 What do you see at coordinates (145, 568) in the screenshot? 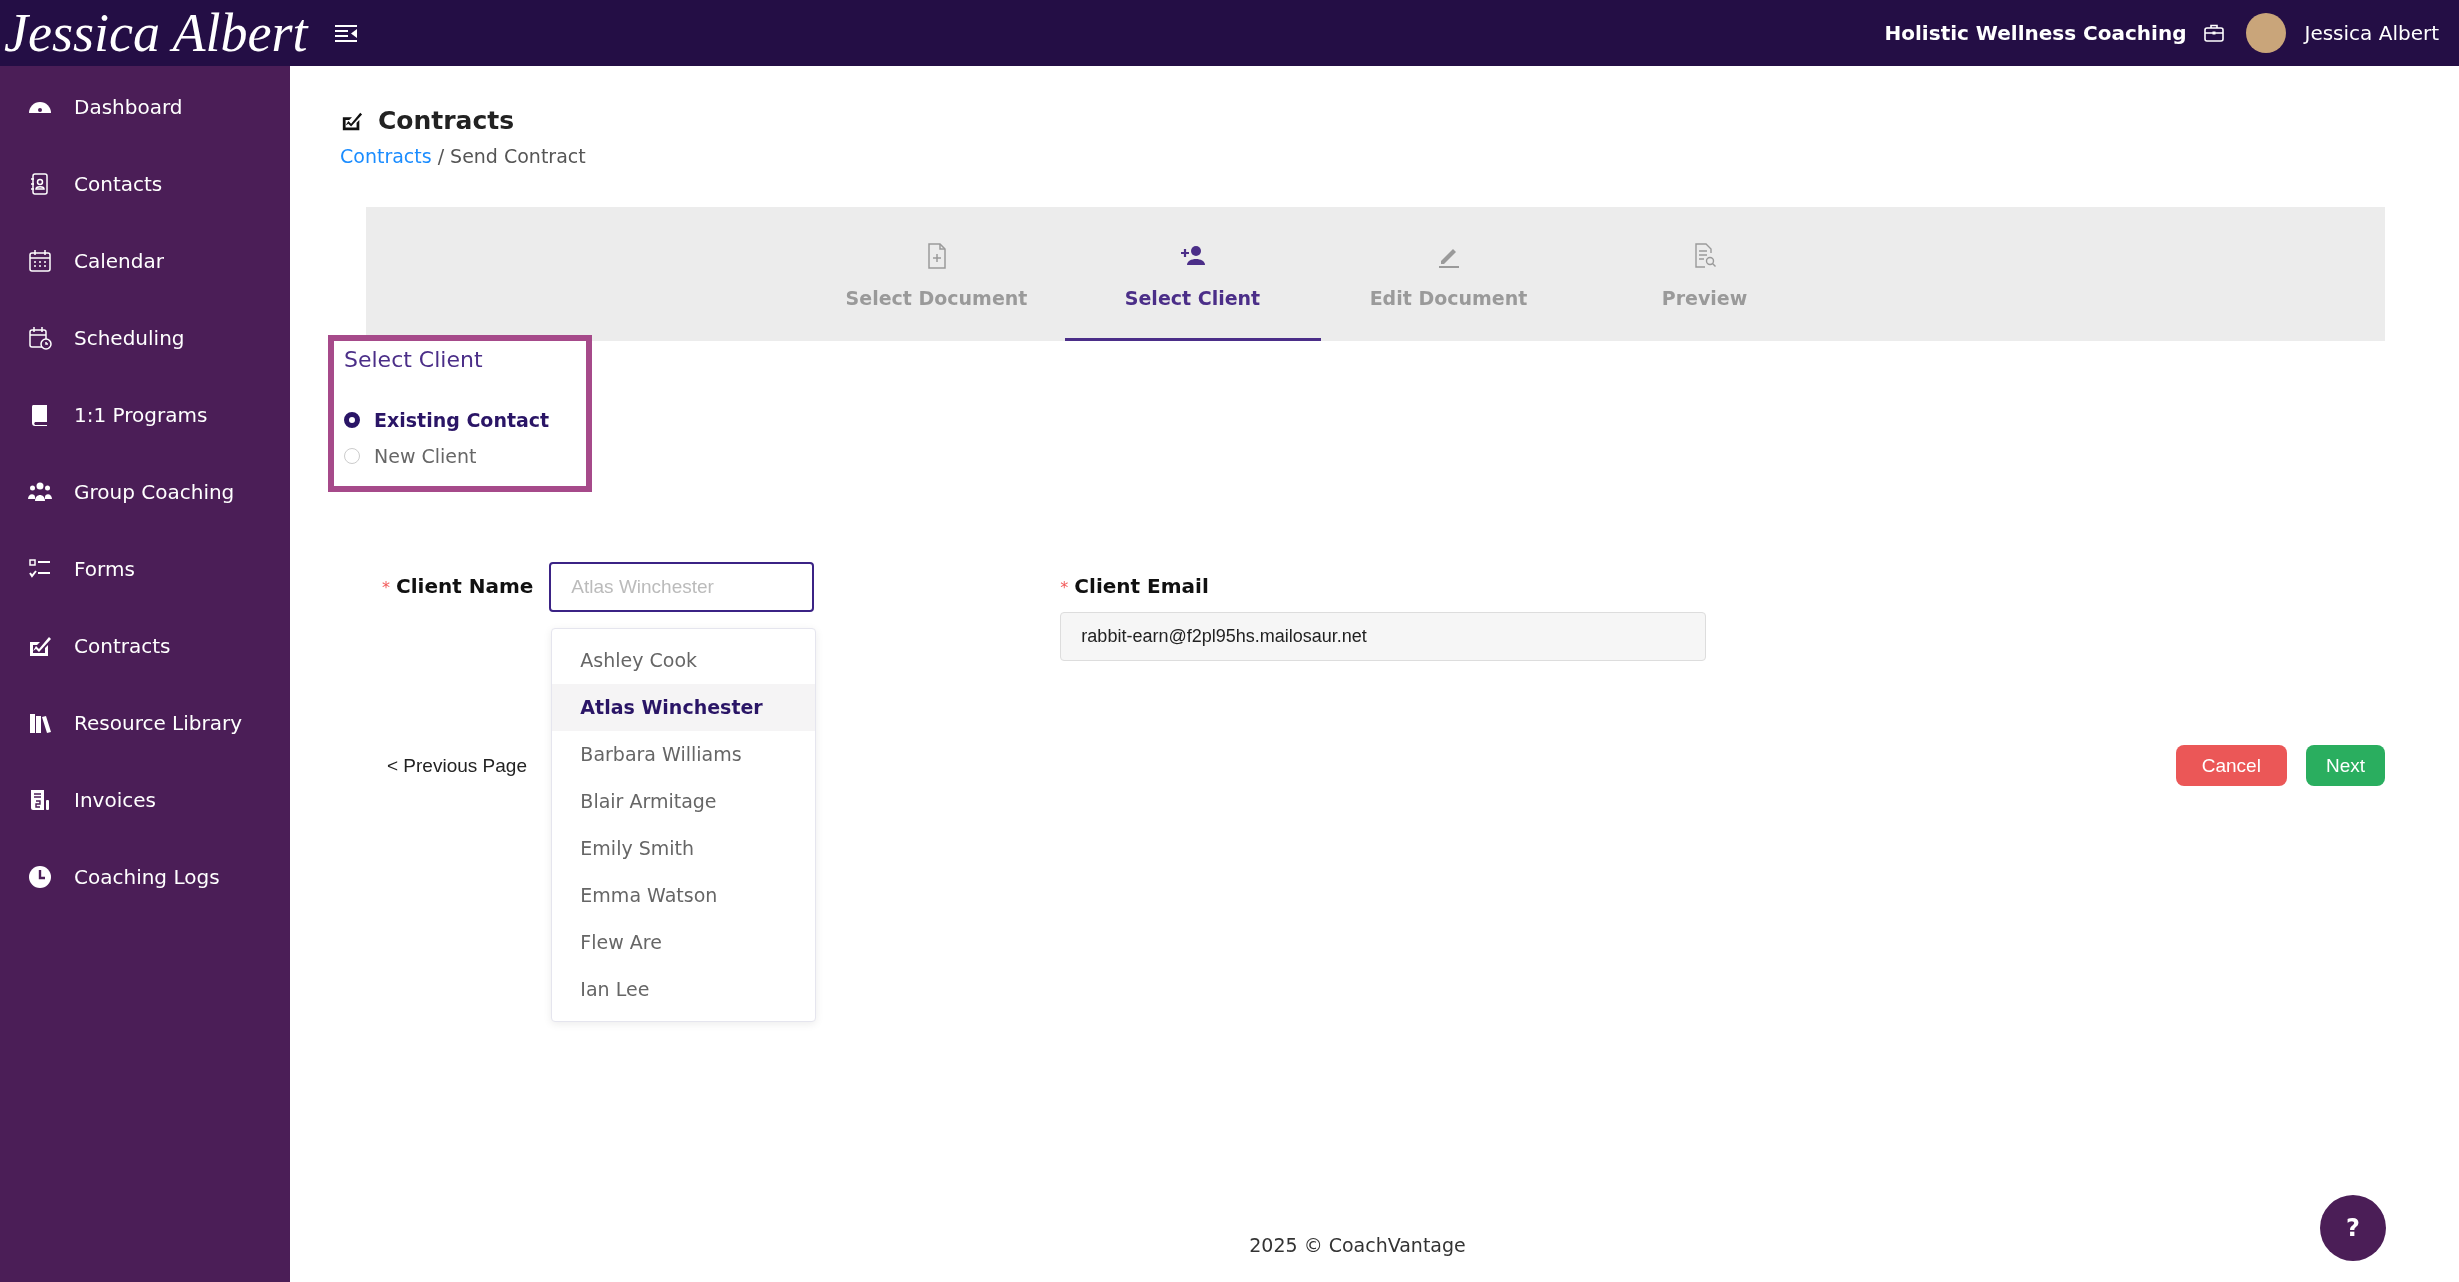
I see `sidebar-item: Forms` at bounding box center [145, 568].